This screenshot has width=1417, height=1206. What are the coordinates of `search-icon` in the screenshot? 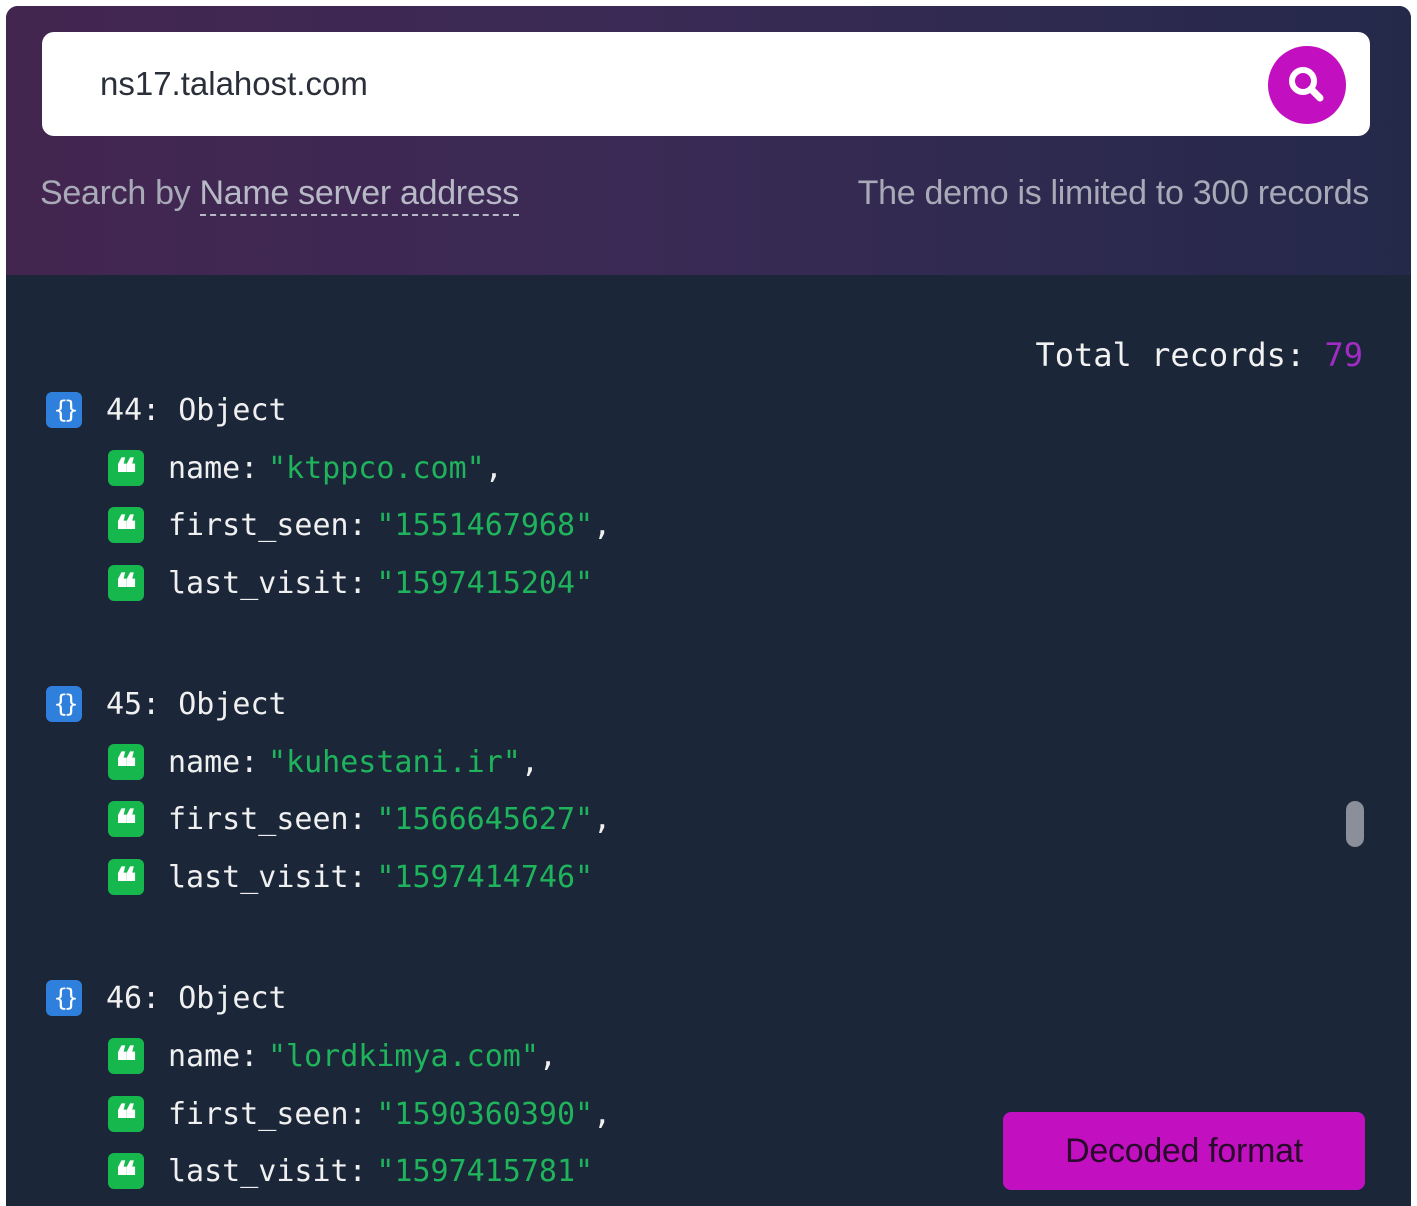 It's located at (1306, 84).